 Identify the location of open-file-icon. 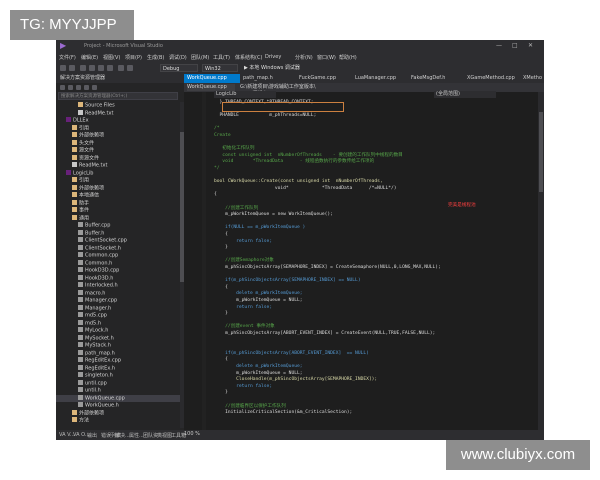
(92, 68).